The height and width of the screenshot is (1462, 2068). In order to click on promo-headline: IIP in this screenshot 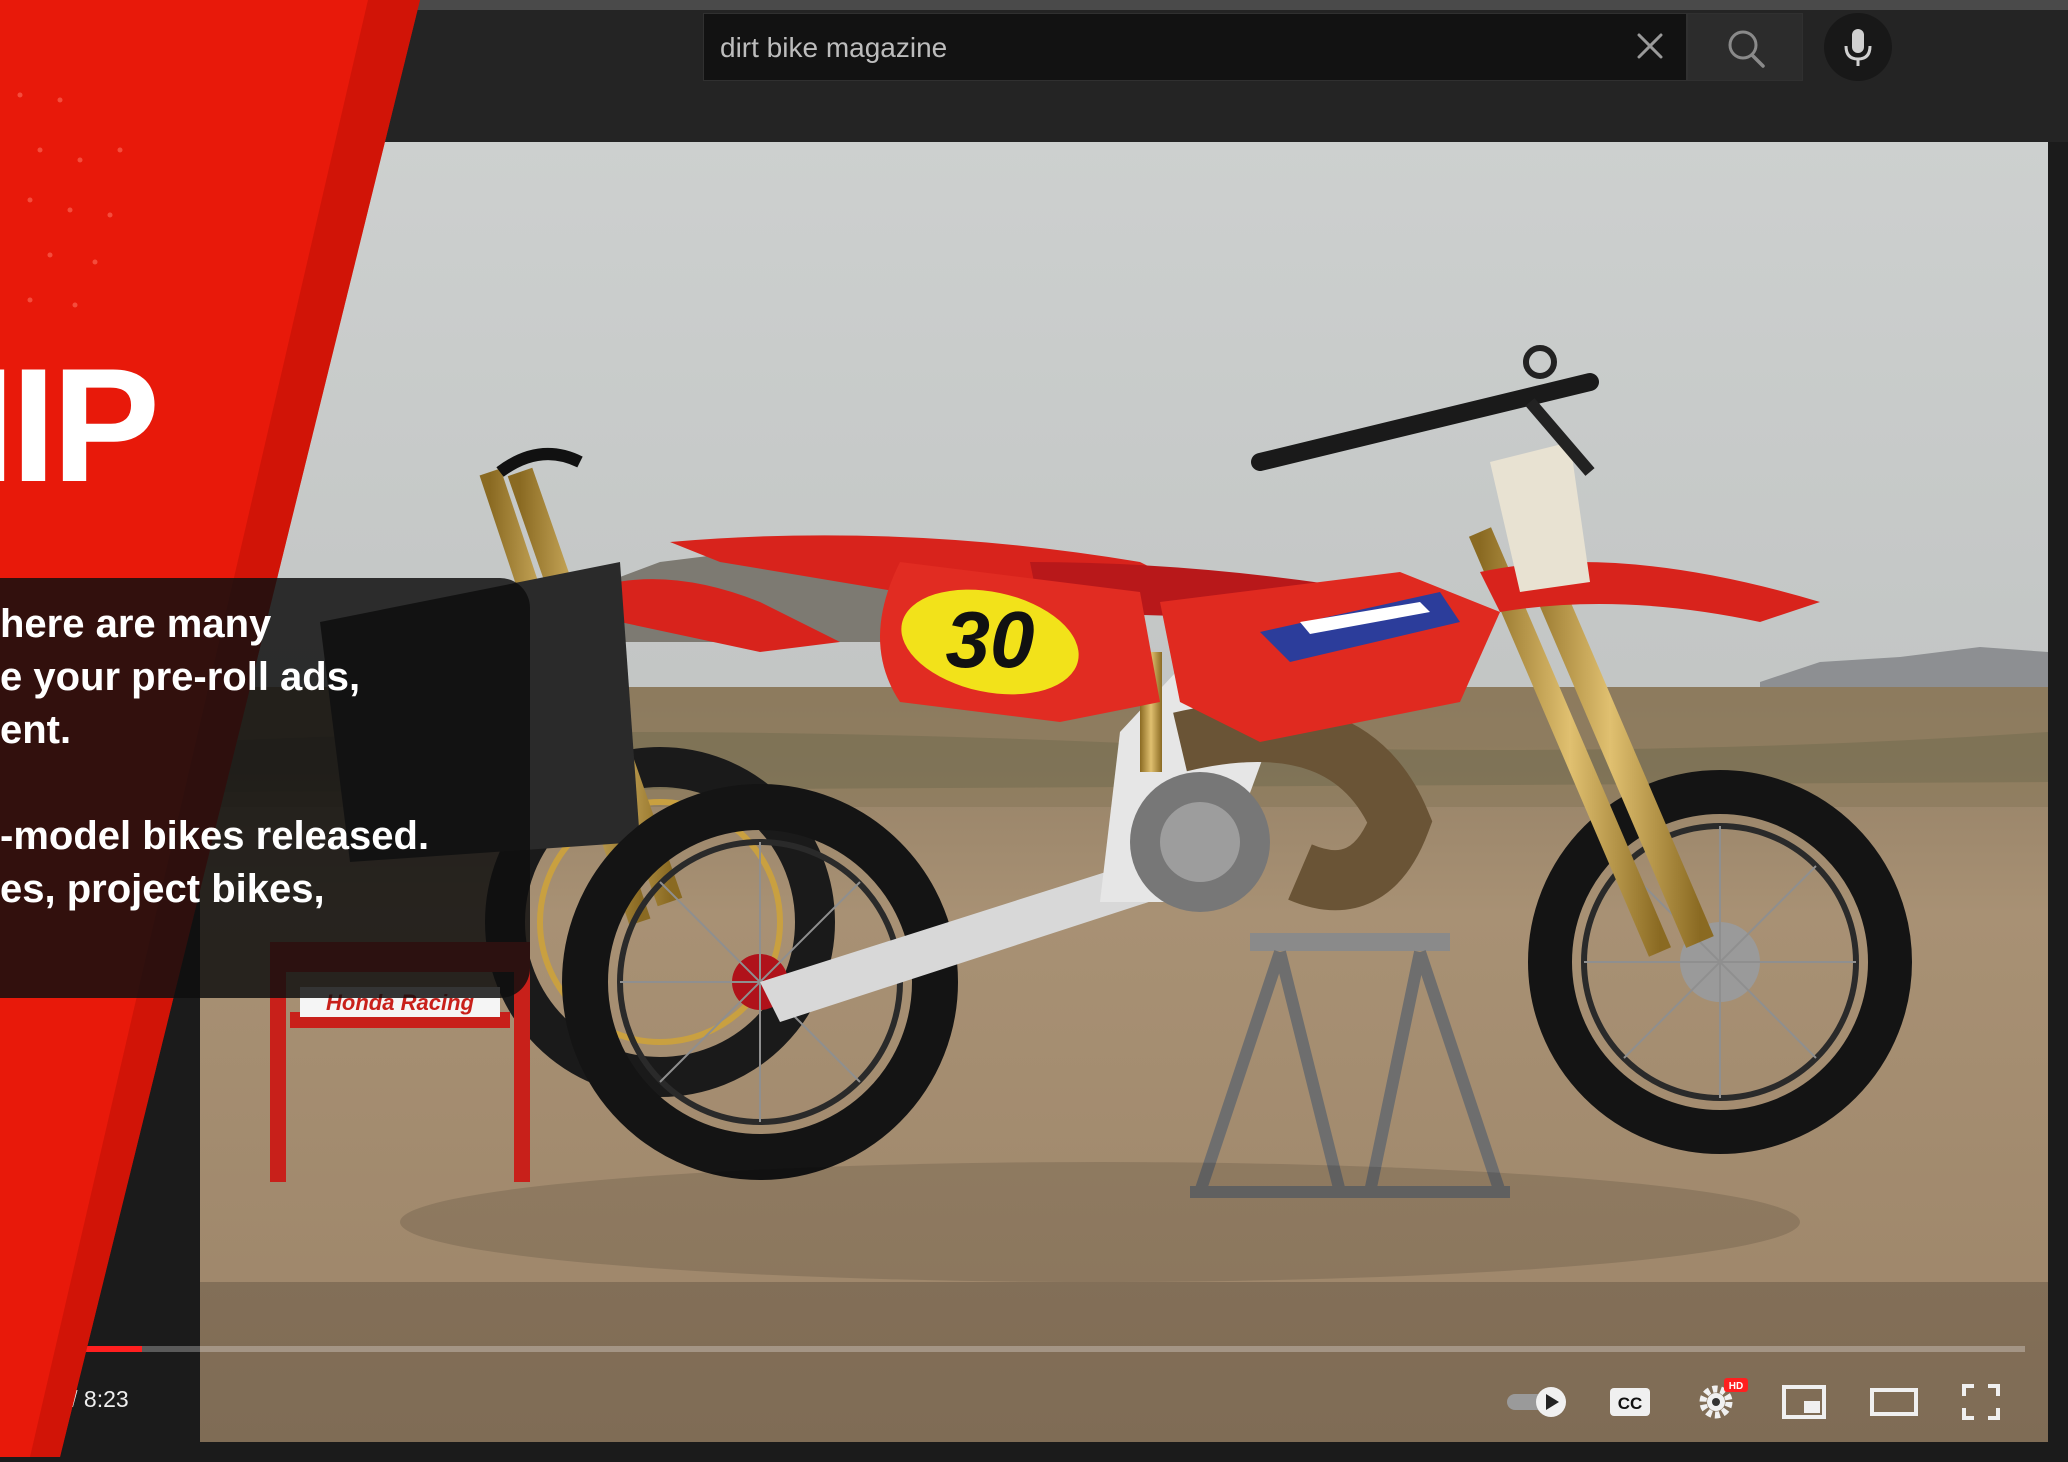, I will do `click(80, 425)`.